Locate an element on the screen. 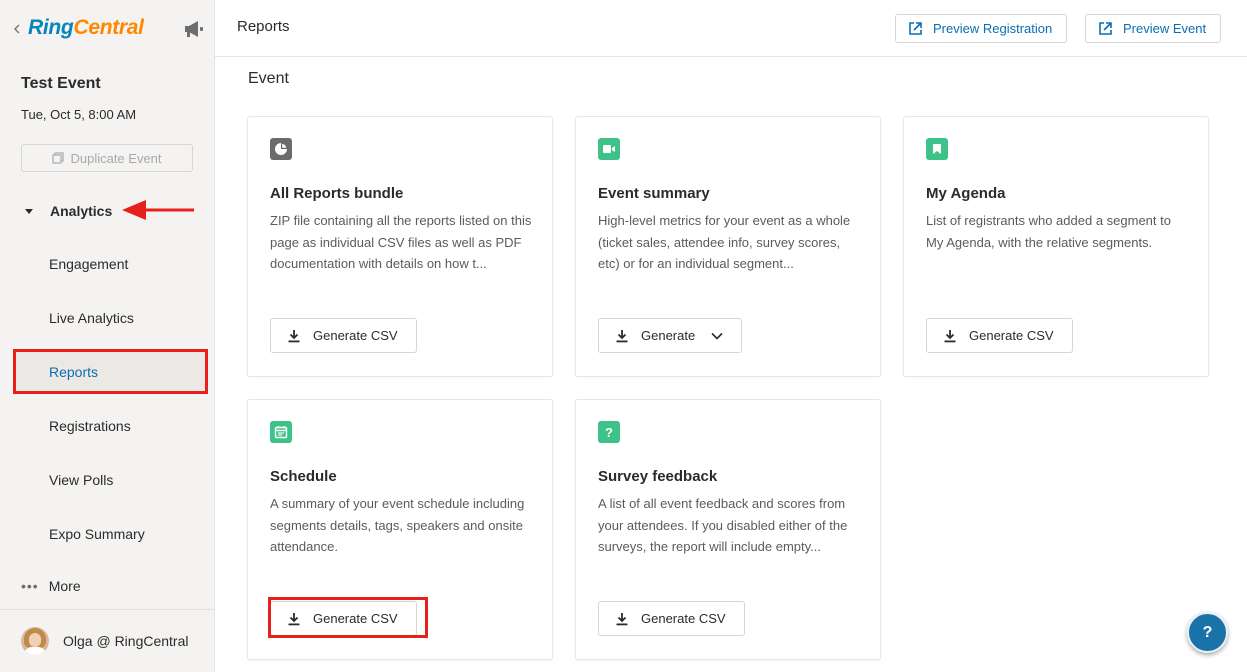  user-profile: Olga @ RingCentral is located at coordinates (107, 640).